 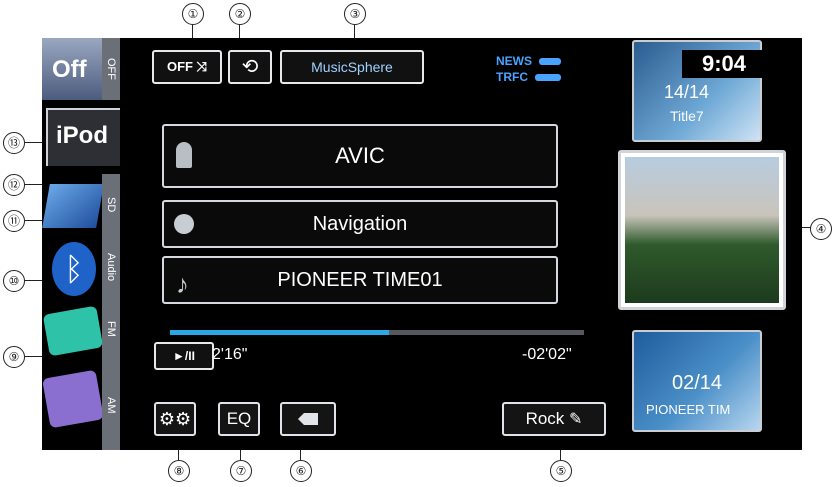 I want to click on back-arrow-icon, so click(x=308, y=419).